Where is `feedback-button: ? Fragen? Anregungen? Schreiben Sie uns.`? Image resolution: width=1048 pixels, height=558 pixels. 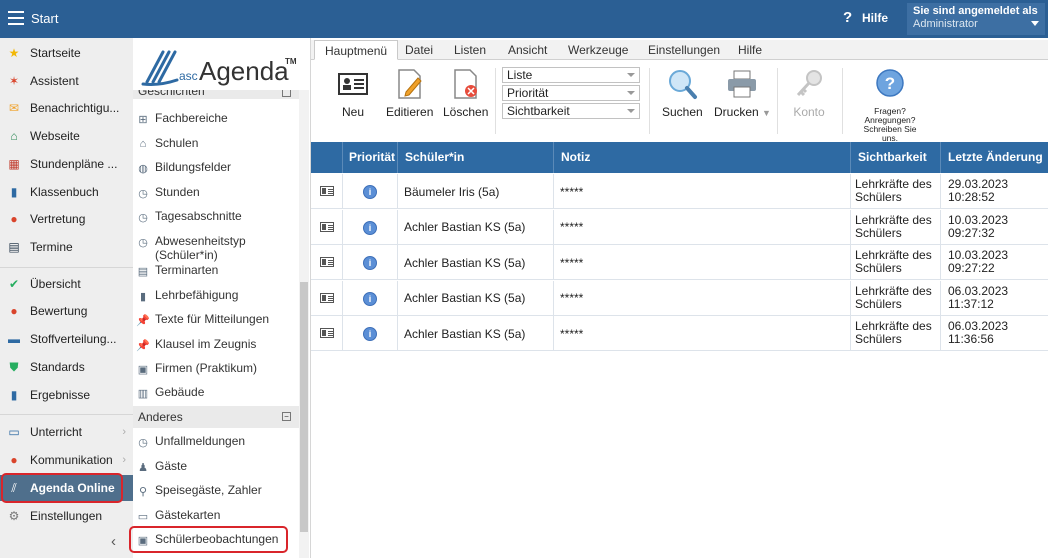
feedback-button: ? Fragen? Anregungen? Schreiben Sie uns. is located at coordinates (890, 105).